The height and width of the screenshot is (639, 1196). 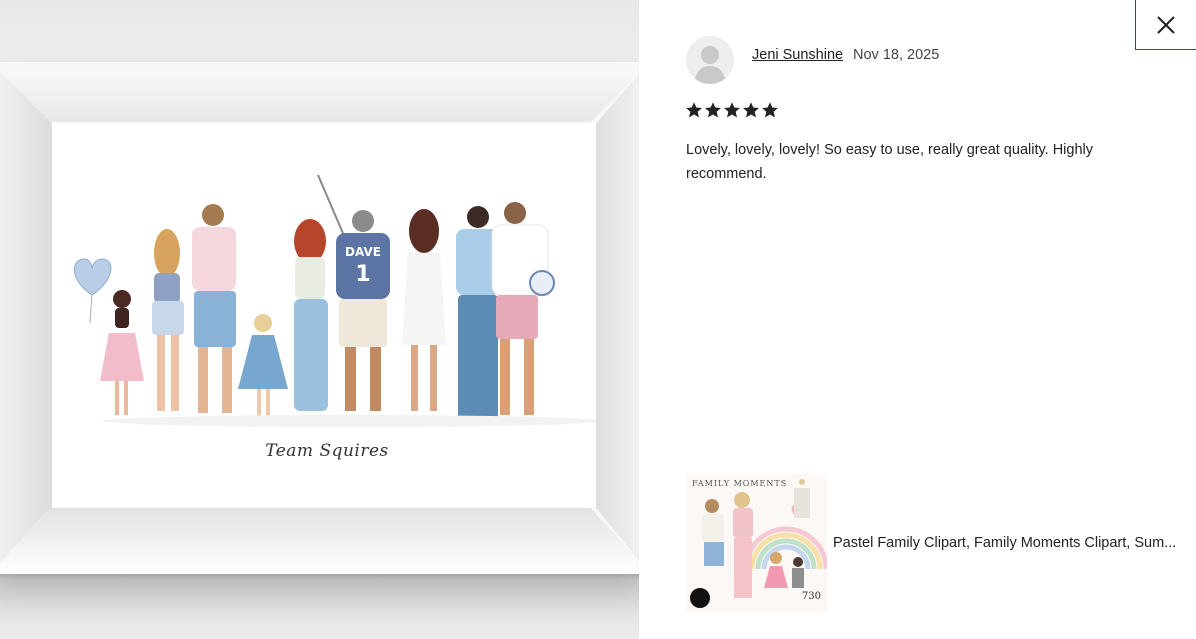 What do you see at coordinates (362, 274) in the screenshot?
I see `jersey-number: 1` at bounding box center [362, 274].